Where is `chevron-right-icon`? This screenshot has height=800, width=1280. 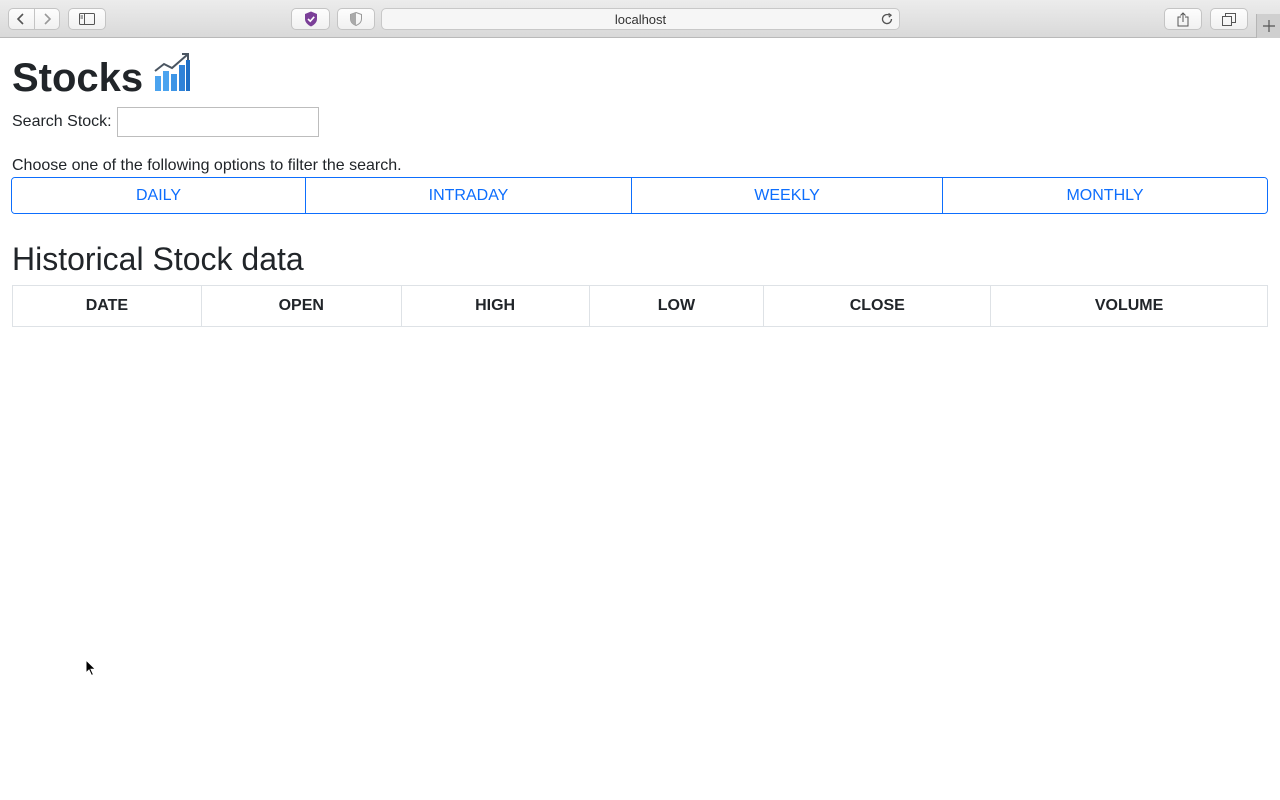
chevron-right-icon is located at coordinates (48, 19).